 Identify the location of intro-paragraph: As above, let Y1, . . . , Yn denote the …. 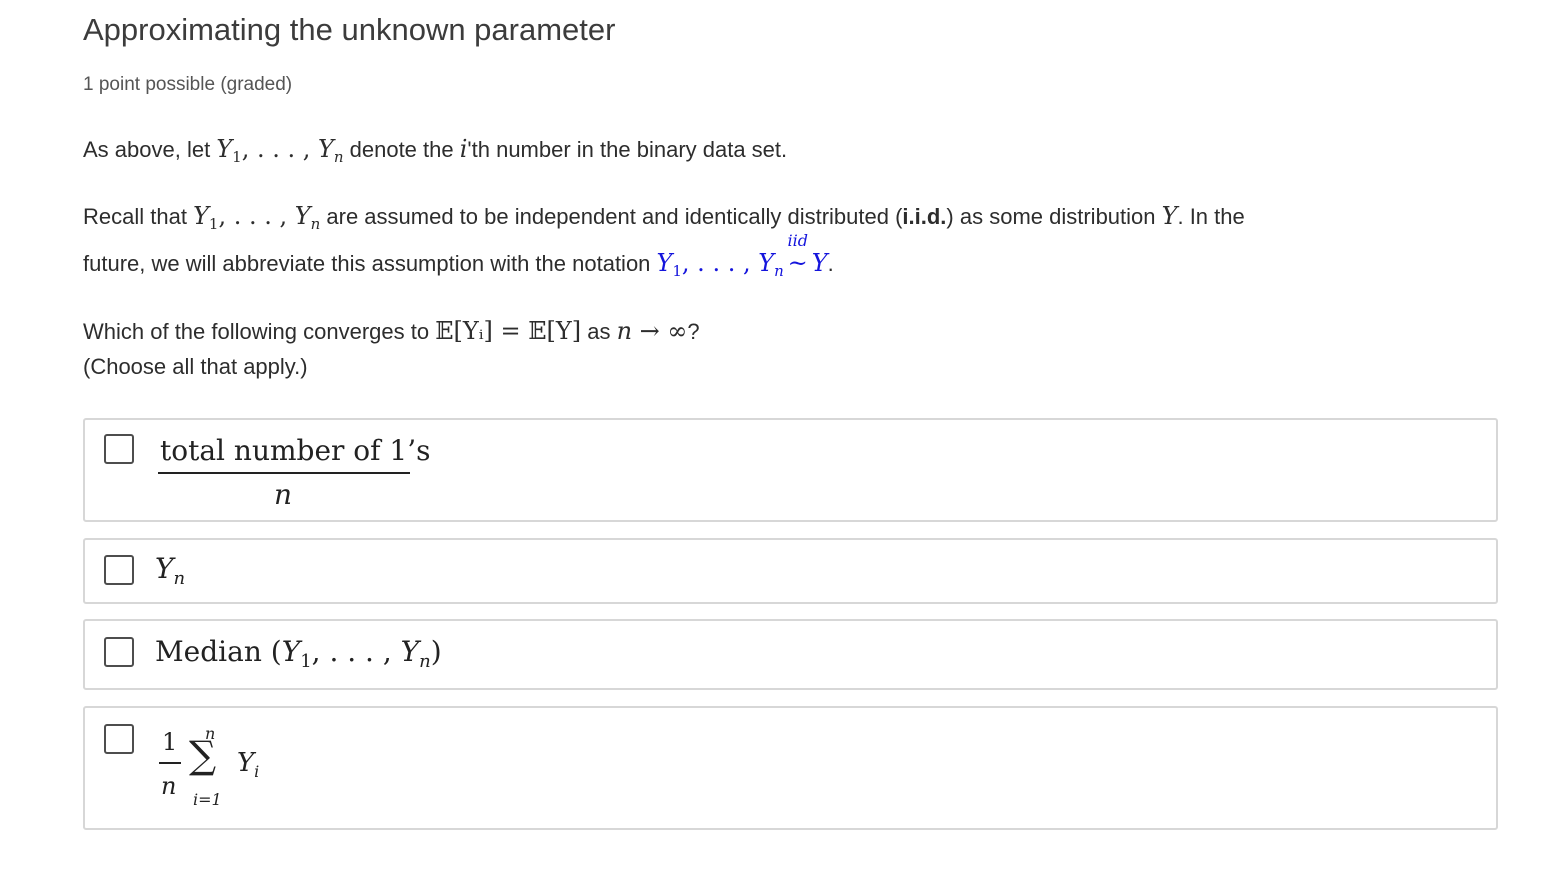
(435, 150).